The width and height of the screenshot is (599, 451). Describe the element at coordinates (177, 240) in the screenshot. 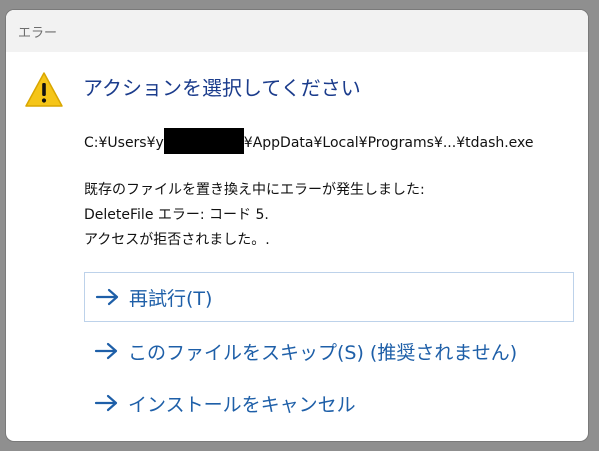

I see `error-message-line: アクセスが拒否されました。.` at that location.